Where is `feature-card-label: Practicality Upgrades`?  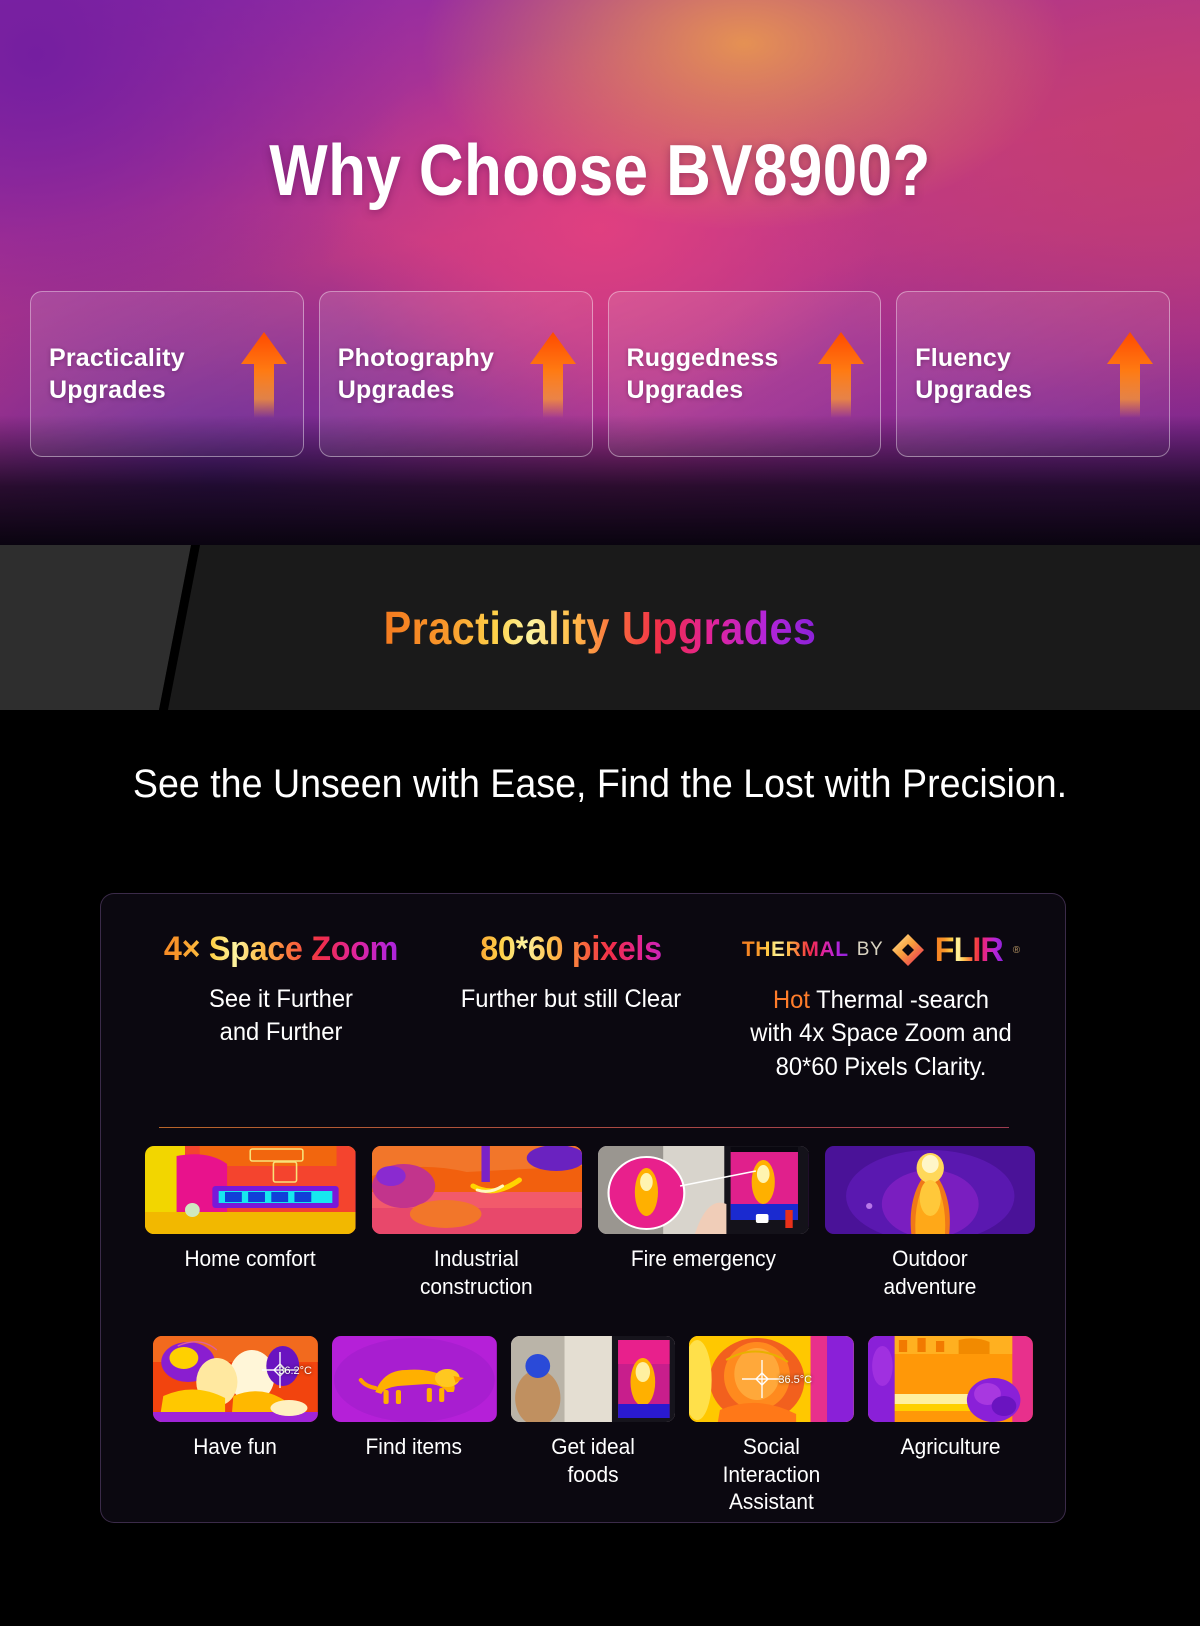 feature-card-label: Practicality Upgrades is located at coordinates (117, 374).